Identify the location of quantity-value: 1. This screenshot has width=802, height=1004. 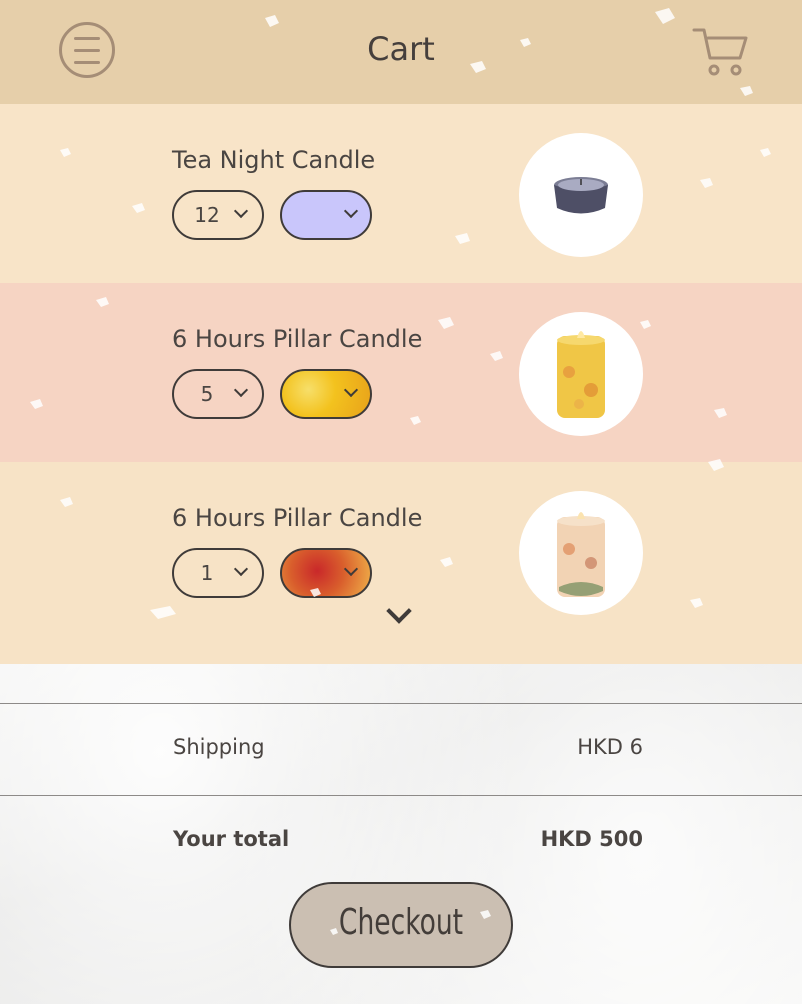
(207, 573).